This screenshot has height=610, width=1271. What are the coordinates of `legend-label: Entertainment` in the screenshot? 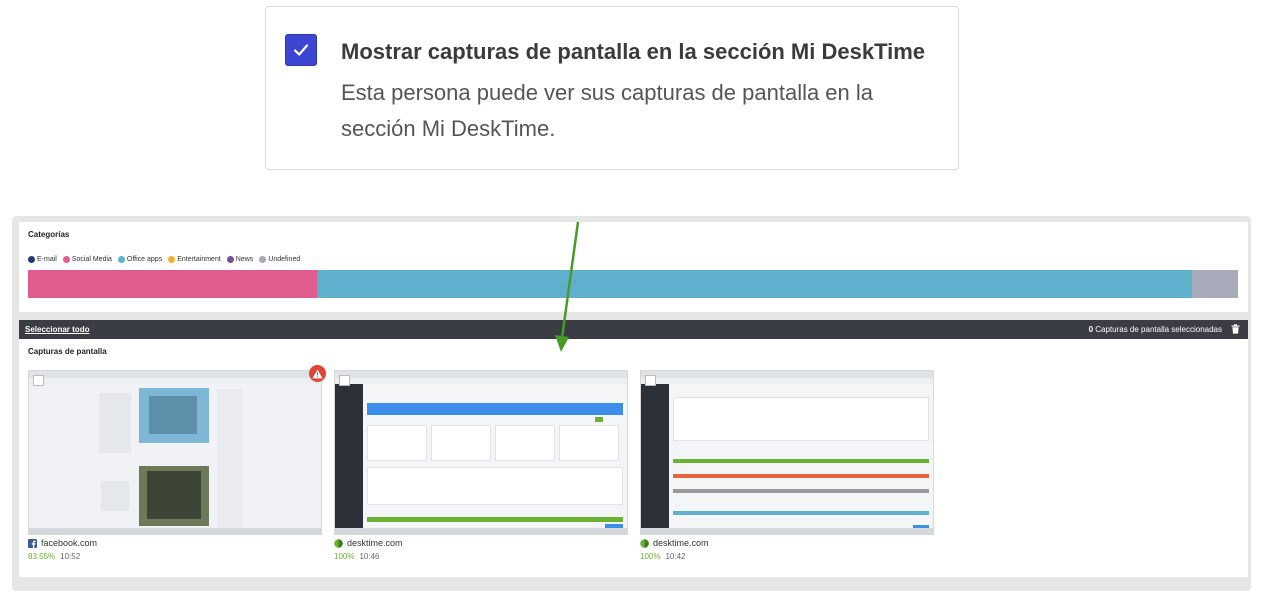 It's located at (199, 259).